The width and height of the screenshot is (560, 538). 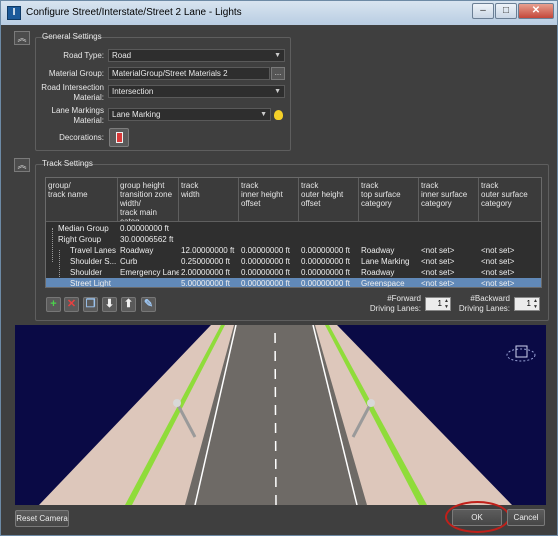 I want to click on material-group-field: MaterialGroup/Street Materials 2, so click(x=189, y=73).